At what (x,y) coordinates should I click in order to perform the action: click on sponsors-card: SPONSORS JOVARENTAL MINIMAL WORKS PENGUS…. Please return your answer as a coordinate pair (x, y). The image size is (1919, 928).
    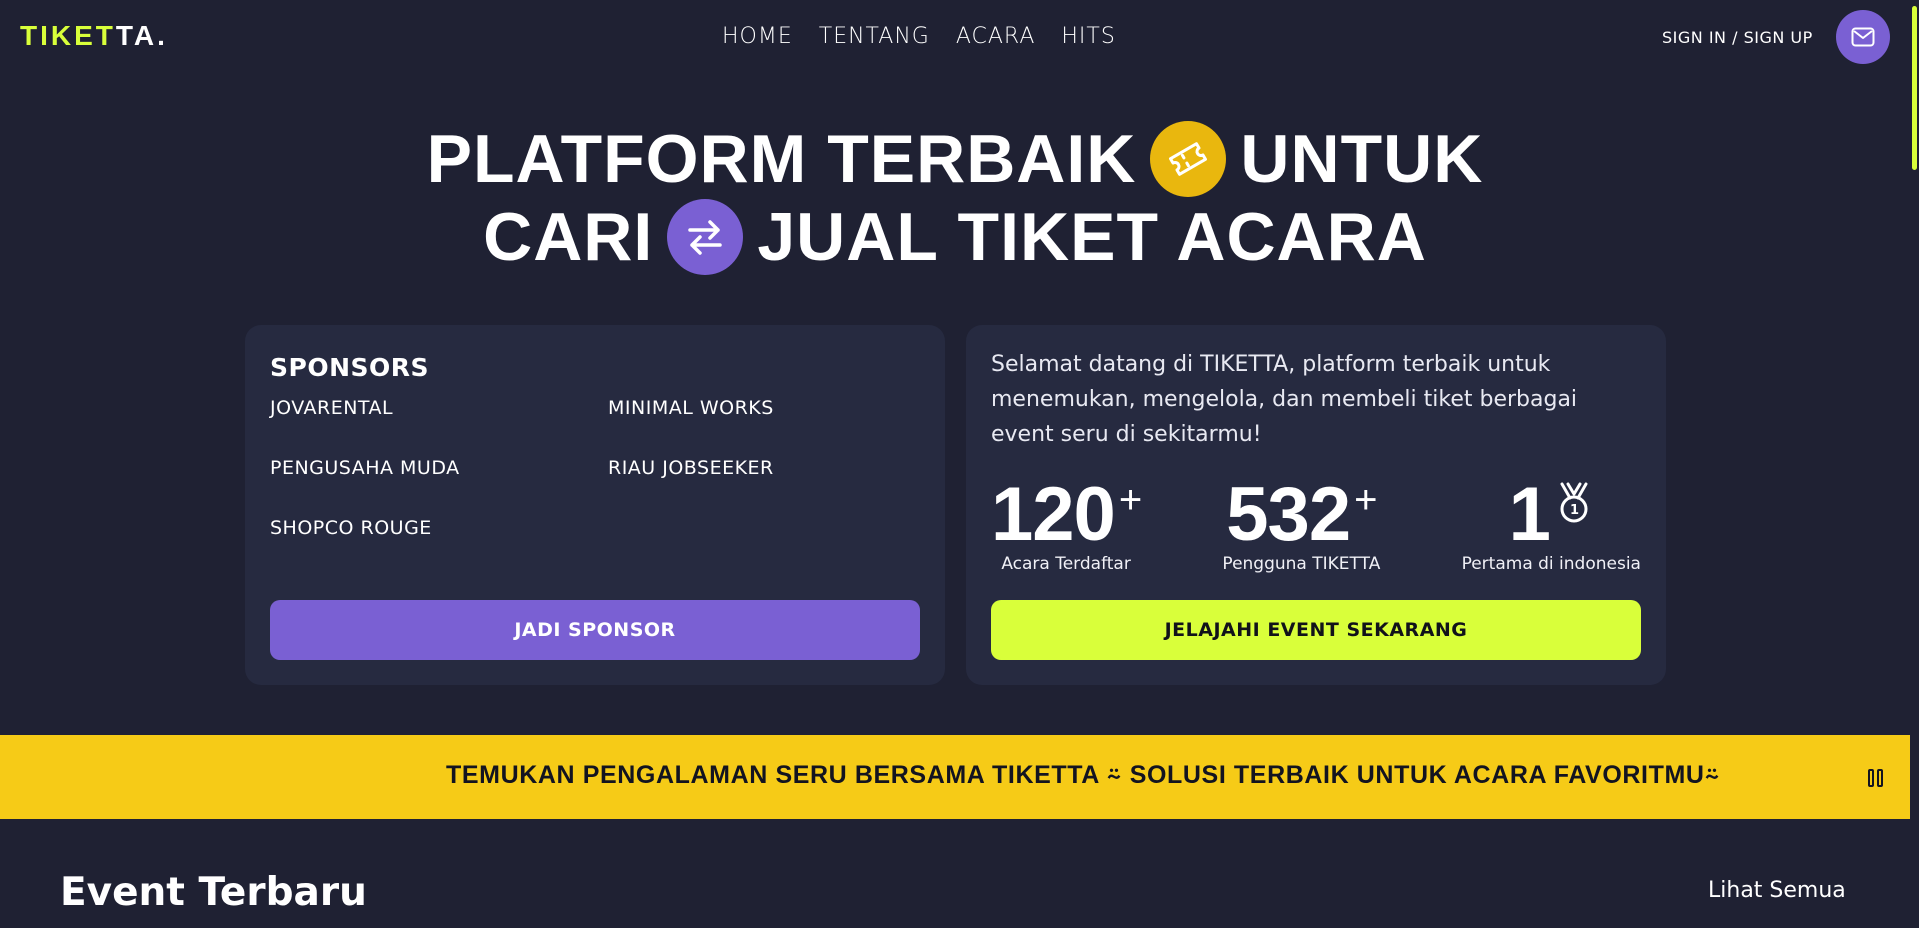
    Looking at the image, I should click on (595, 505).